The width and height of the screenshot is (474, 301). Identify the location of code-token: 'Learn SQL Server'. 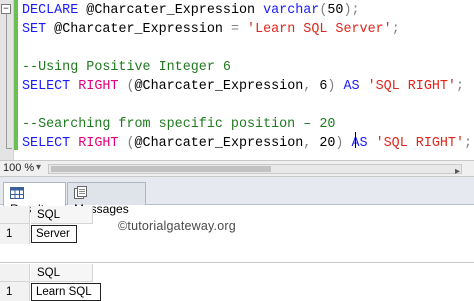
(319, 29).